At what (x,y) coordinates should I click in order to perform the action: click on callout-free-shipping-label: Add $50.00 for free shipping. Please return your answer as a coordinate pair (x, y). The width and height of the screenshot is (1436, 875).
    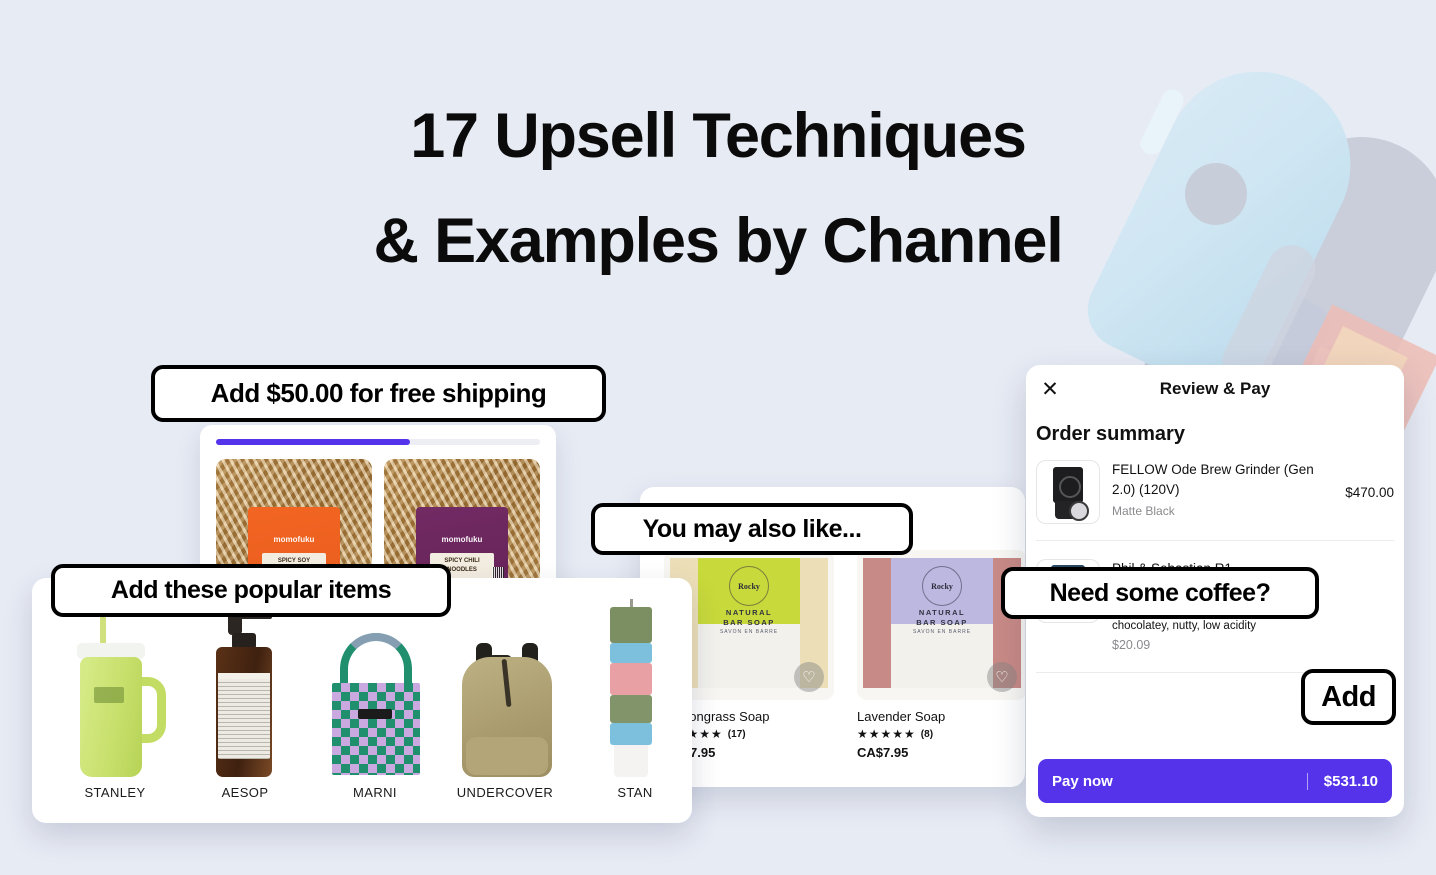
    Looking at the image, I should click on (378, 393).